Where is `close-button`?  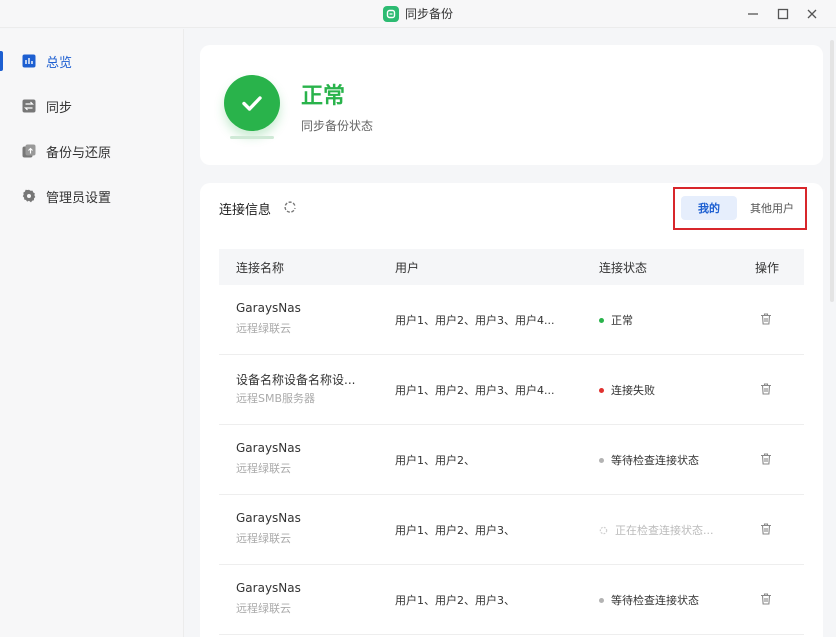 close-button is located at coordinates (812, 14).